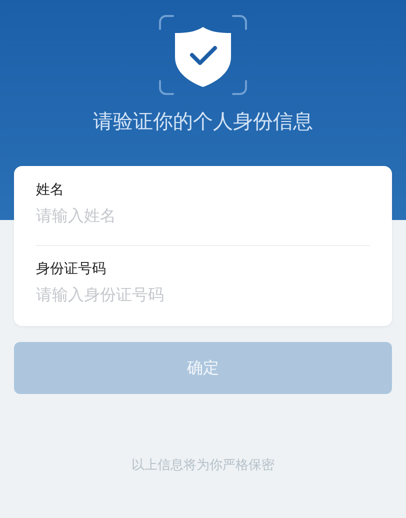 Image resolution: width=406 pixels, height=518 pixels. I want to click on field-label: 姓名, so click(50, 190).